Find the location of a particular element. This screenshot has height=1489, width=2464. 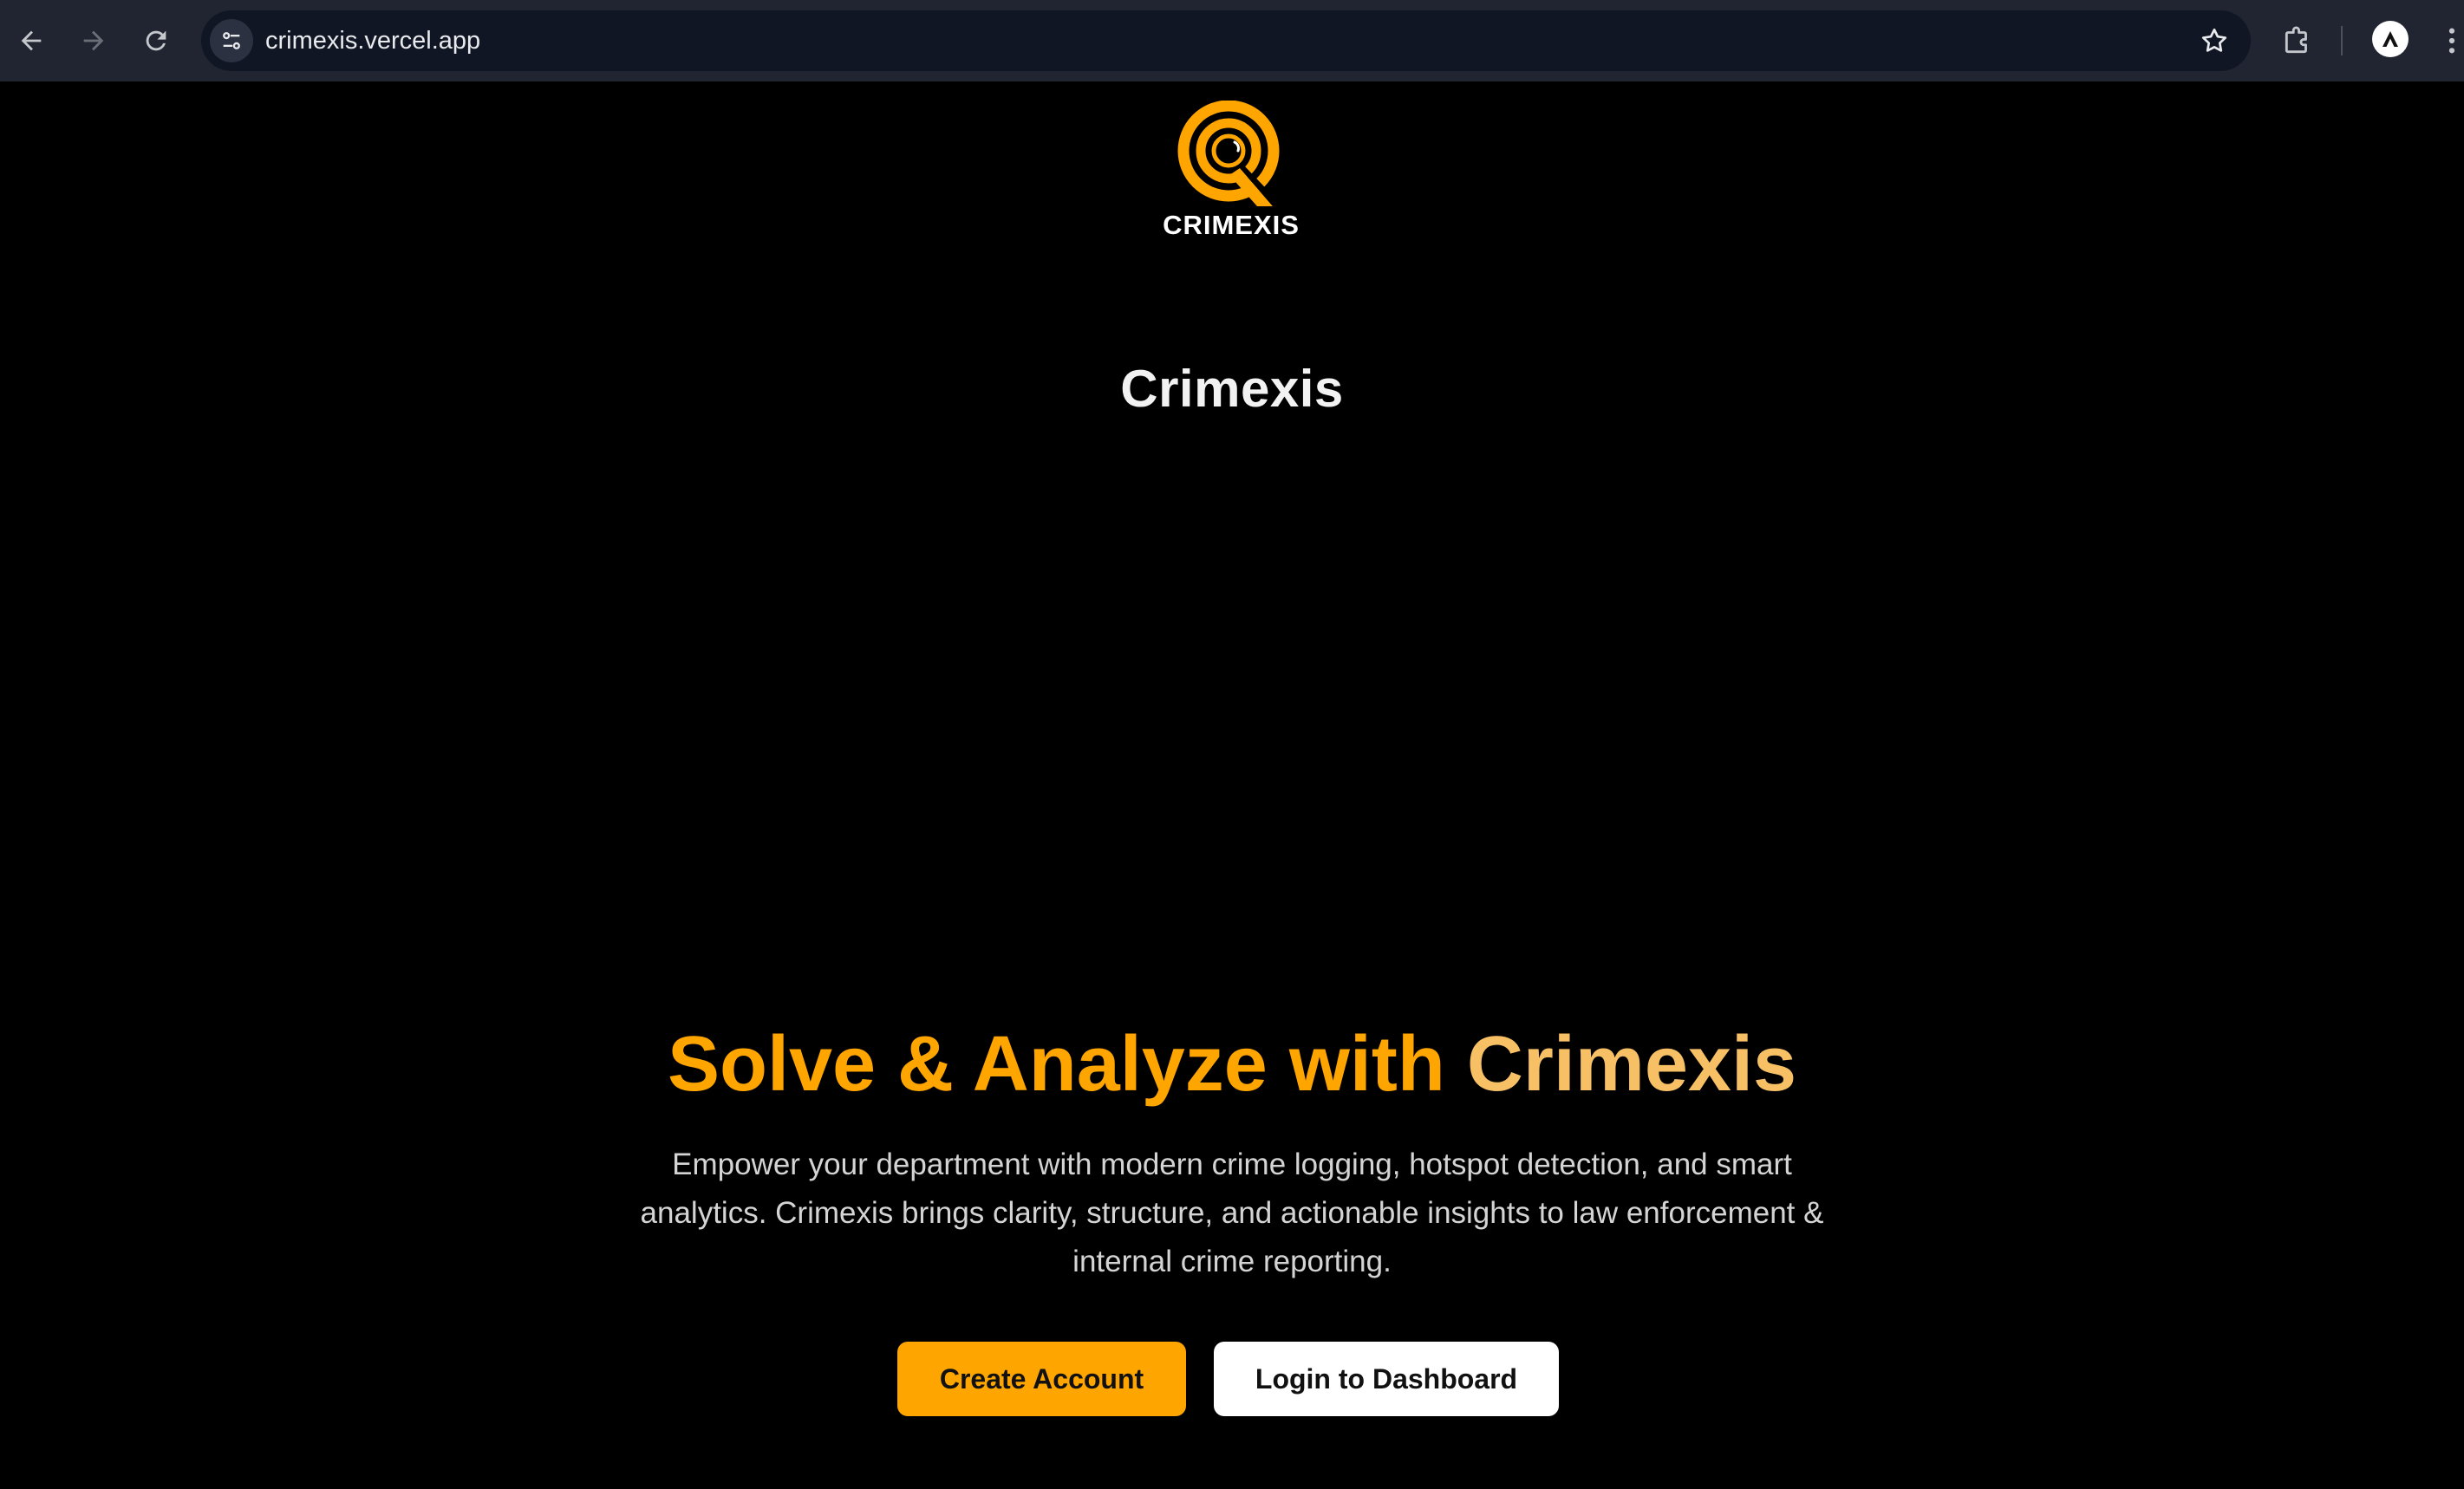

cta-buttons: Create Account Login to Dashboard is located at coordinates (1232, 1379).